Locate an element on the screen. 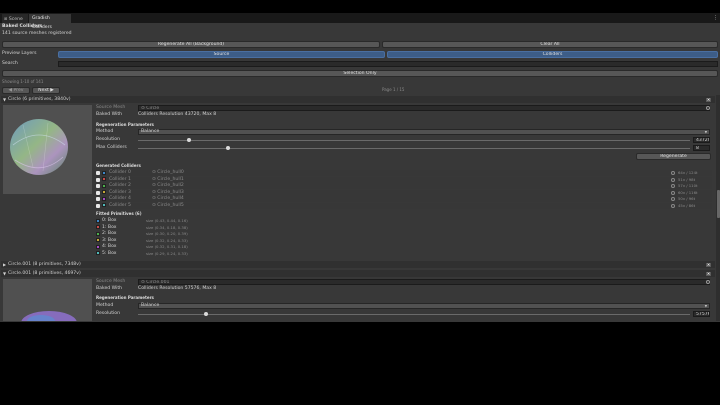 This screenshot has width=720, height=405. collider-stats: 45v / 86t is located at coordinates (687, 205).